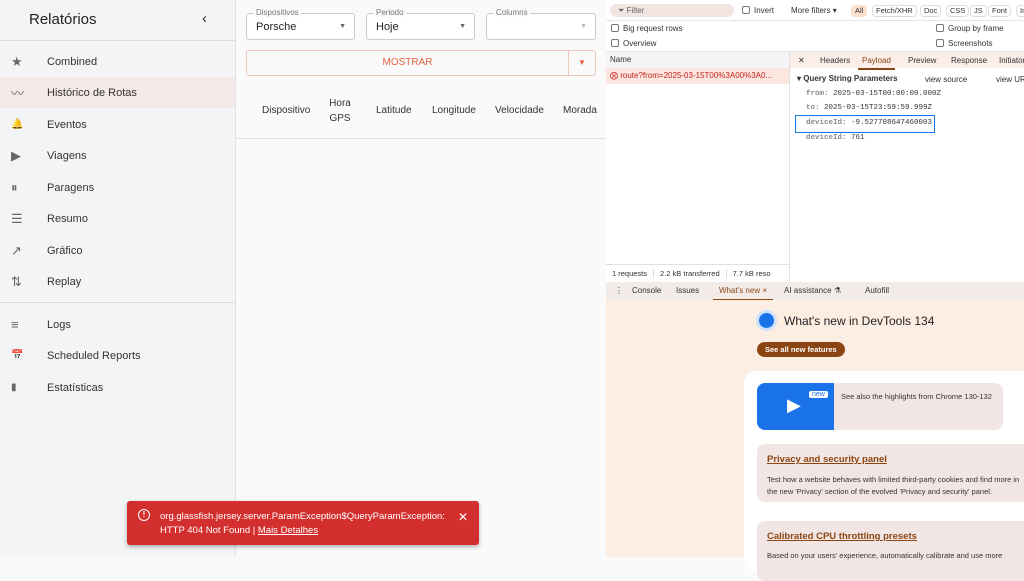  What do you see at coordinates (842, 536) in the screenshot?
I see `feature-link: Calibrated CPU throttling presets` at bounding box center [842, 536].